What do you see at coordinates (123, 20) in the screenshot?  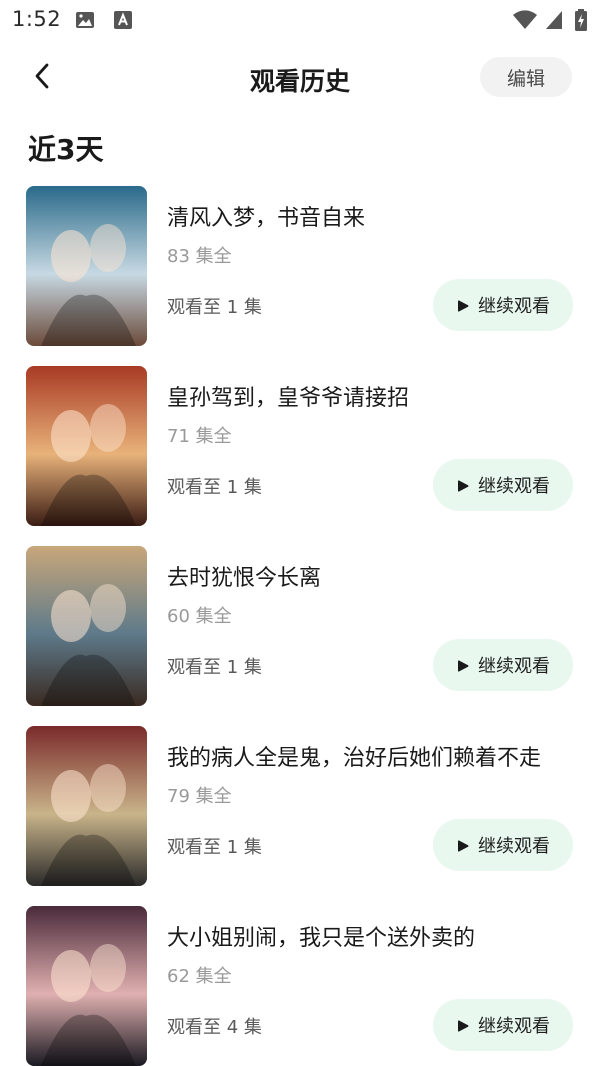 I see `text-a-icon` at bounding box center [123, 20].